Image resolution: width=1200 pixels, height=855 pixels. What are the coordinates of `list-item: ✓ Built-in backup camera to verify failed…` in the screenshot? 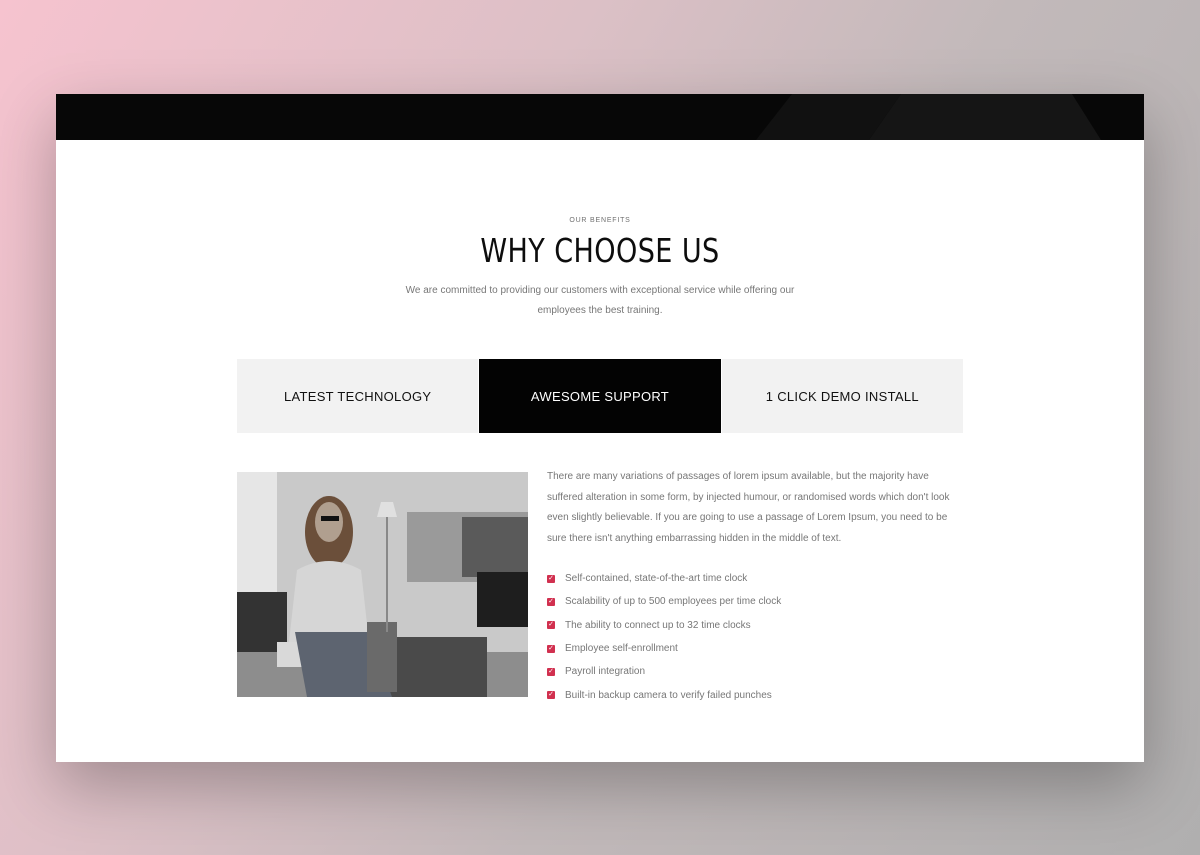 It's located at (664, 694).